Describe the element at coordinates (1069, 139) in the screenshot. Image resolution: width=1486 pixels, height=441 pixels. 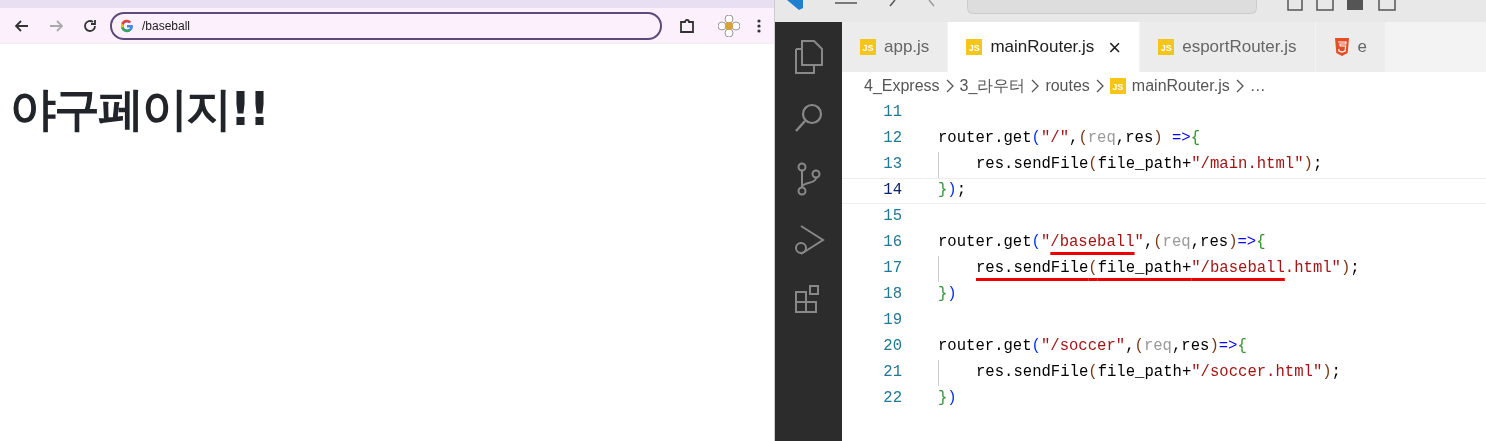
I see `code-line: router.get("/",(req,res) =>{` at that location.